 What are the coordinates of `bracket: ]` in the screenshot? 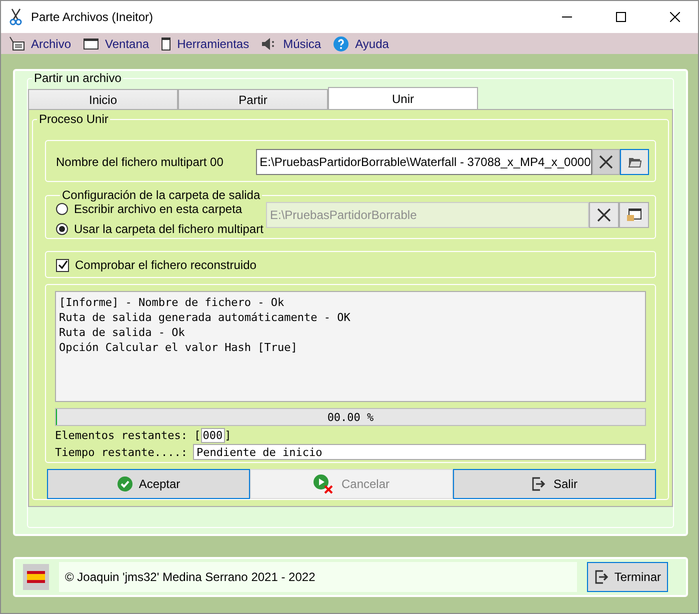 It's located at (228, 435).